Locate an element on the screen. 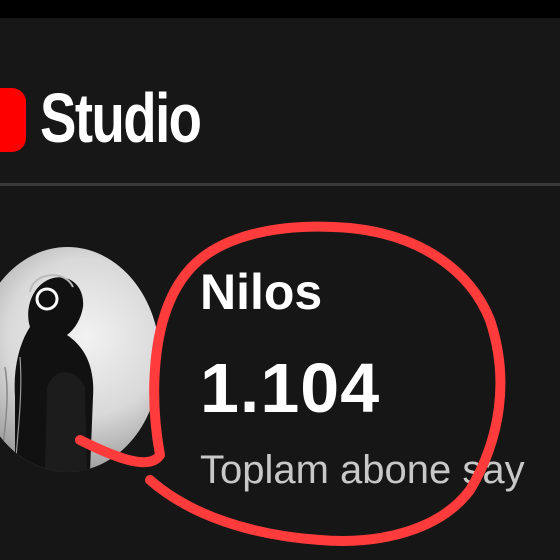 The height and width of the screenshot is (560, 560). subscriber-count: 1.104 is located at coordinates (290, 388).